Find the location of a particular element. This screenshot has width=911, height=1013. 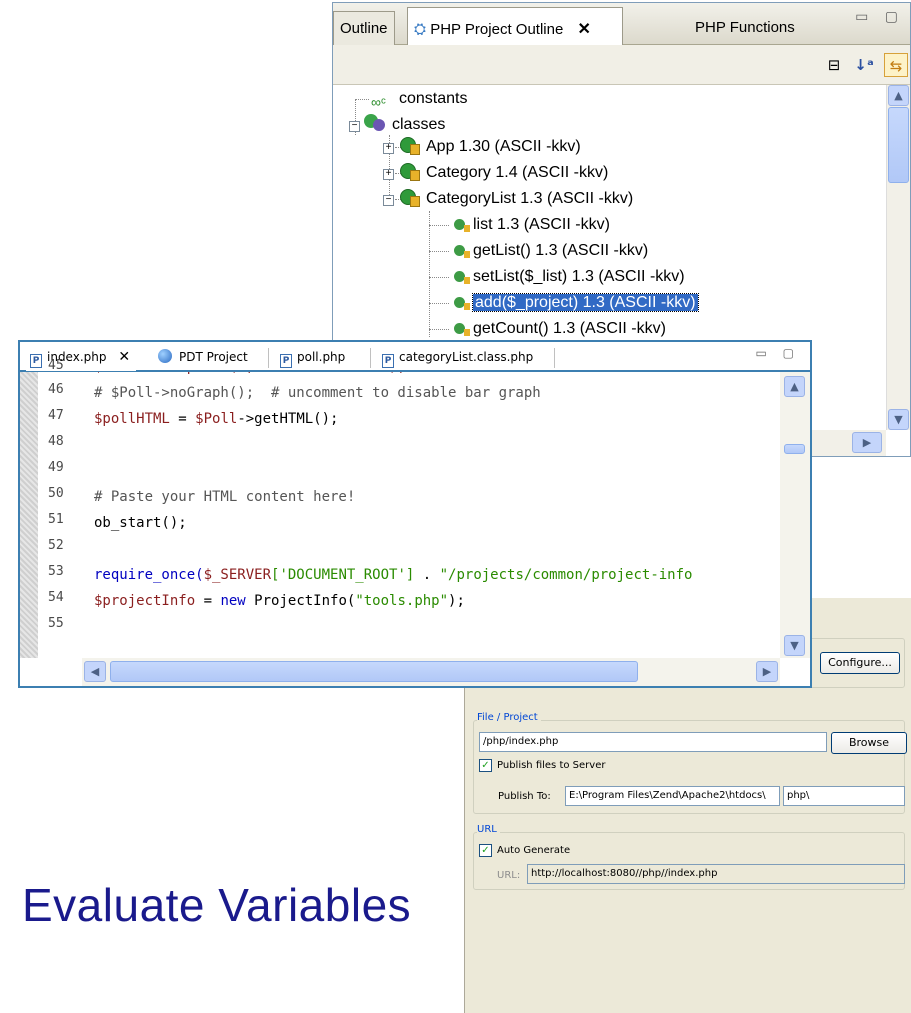

tree-node-method-getlist: getList() 1.3 (ASCII -kkv) is located at coordinates (549, 251).